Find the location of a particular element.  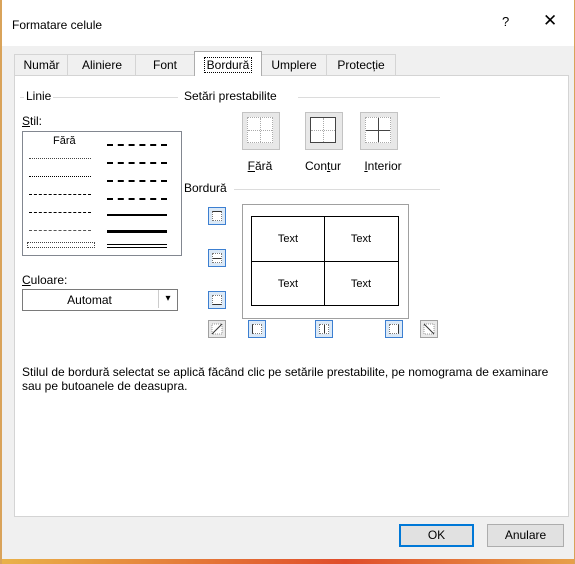

tab-label: Font is located at coordinates (164, 65).